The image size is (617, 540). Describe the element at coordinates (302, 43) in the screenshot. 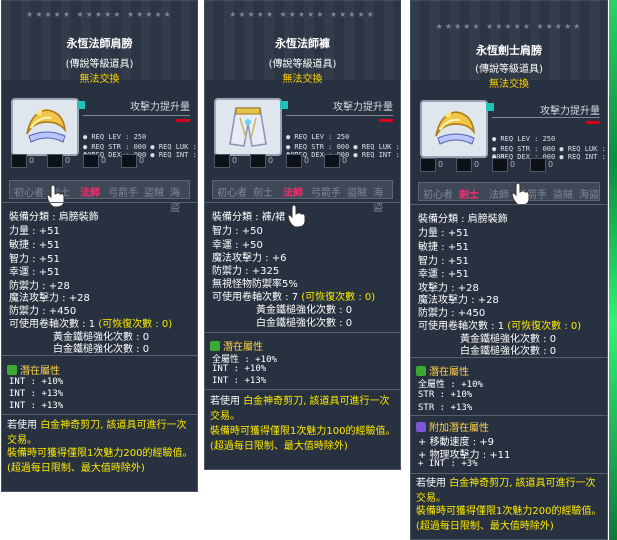

I see `item-title: 永恆法師褲` at that location.